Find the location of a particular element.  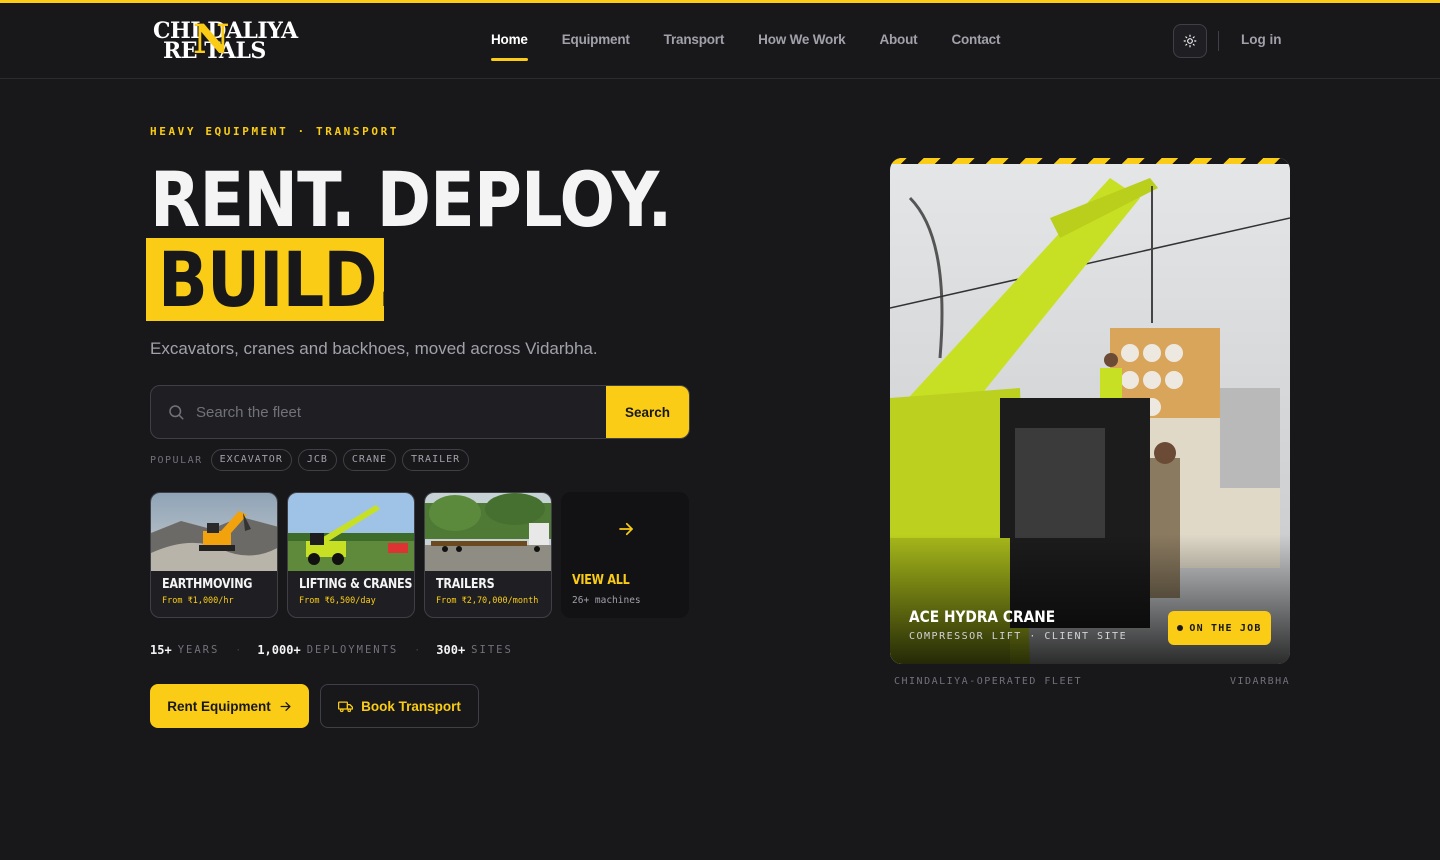

stat-years-unit: YEARS is located at coordinates (198, 650).